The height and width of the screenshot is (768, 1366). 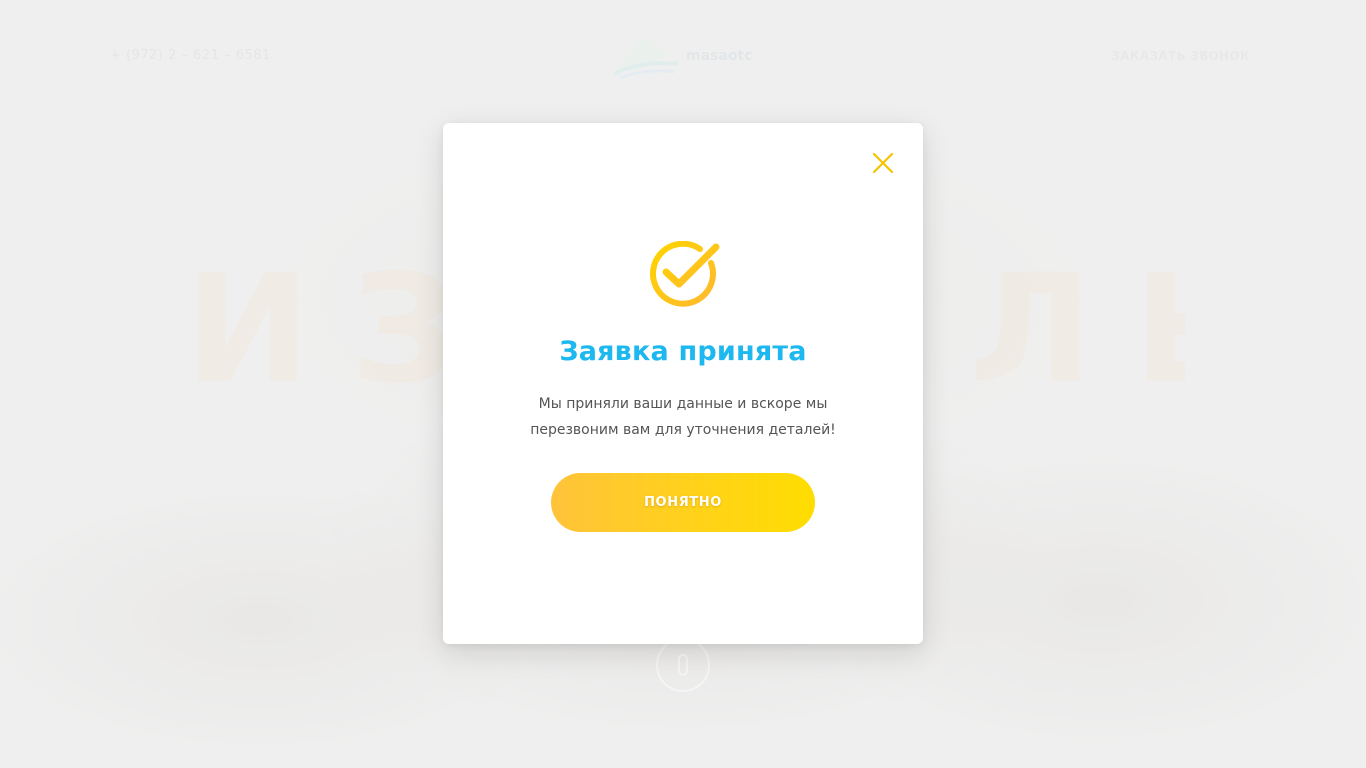 What do you see at coordinates (684, 273) in the screenshot?
I see `check-circle-icon` at bounding box center [684, 273].